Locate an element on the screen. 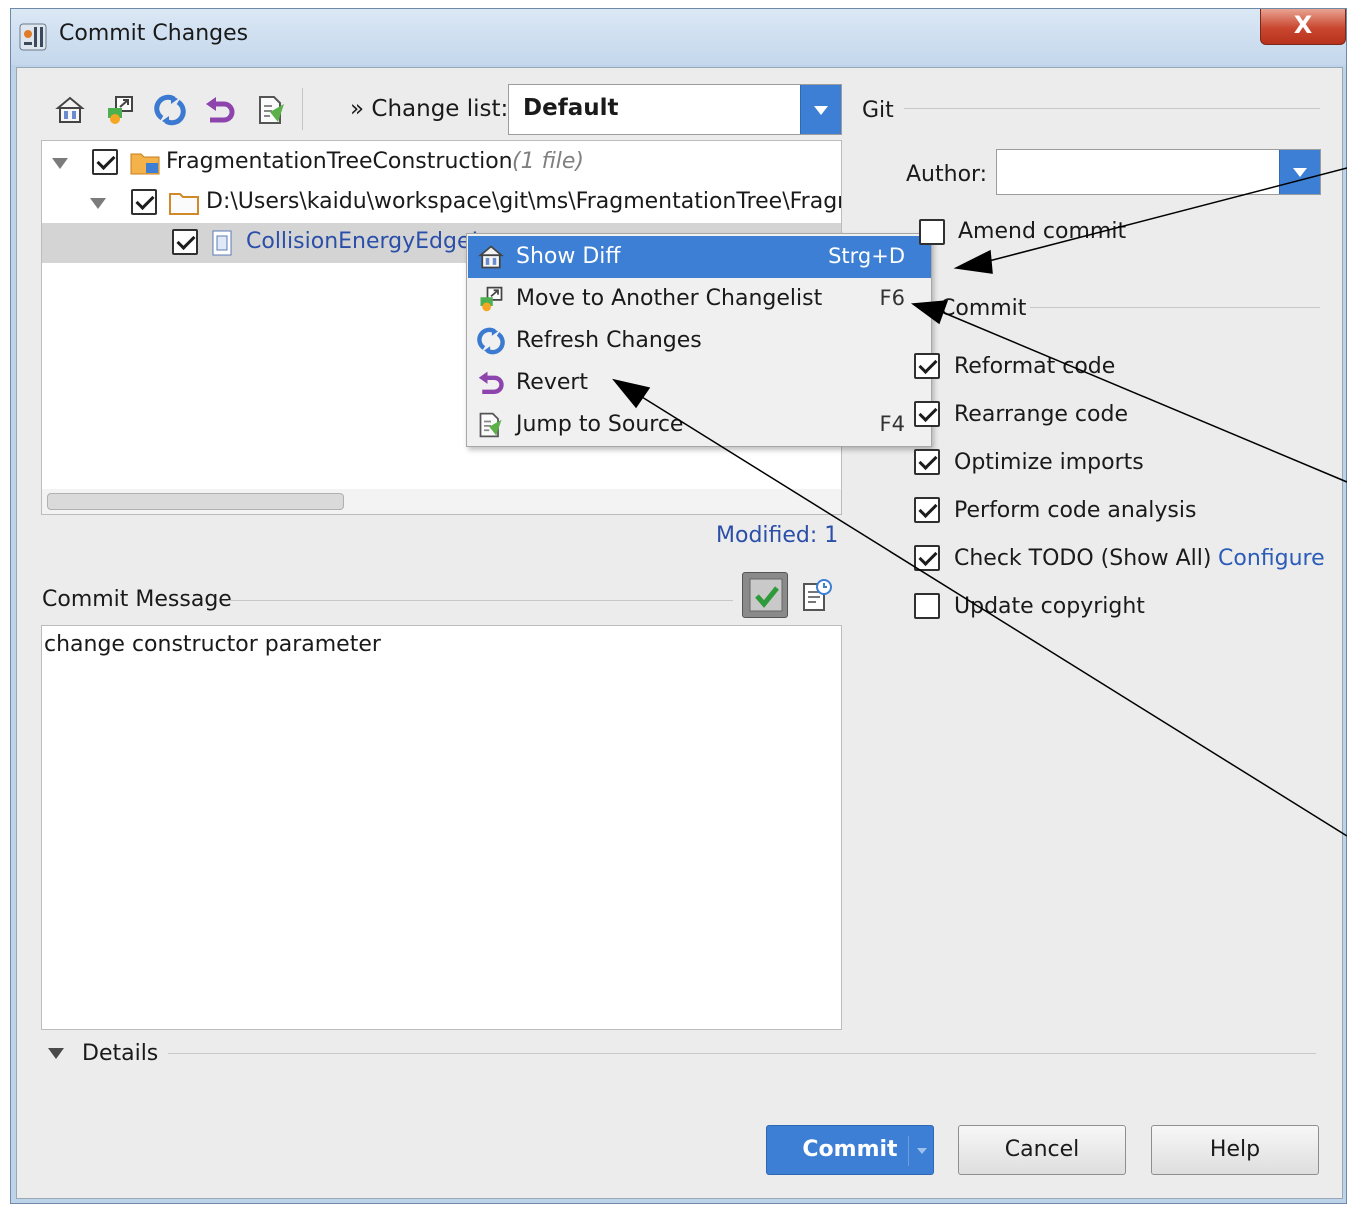  optimize-imports-label: Optimize imports is located at coordinates (1049, 462).